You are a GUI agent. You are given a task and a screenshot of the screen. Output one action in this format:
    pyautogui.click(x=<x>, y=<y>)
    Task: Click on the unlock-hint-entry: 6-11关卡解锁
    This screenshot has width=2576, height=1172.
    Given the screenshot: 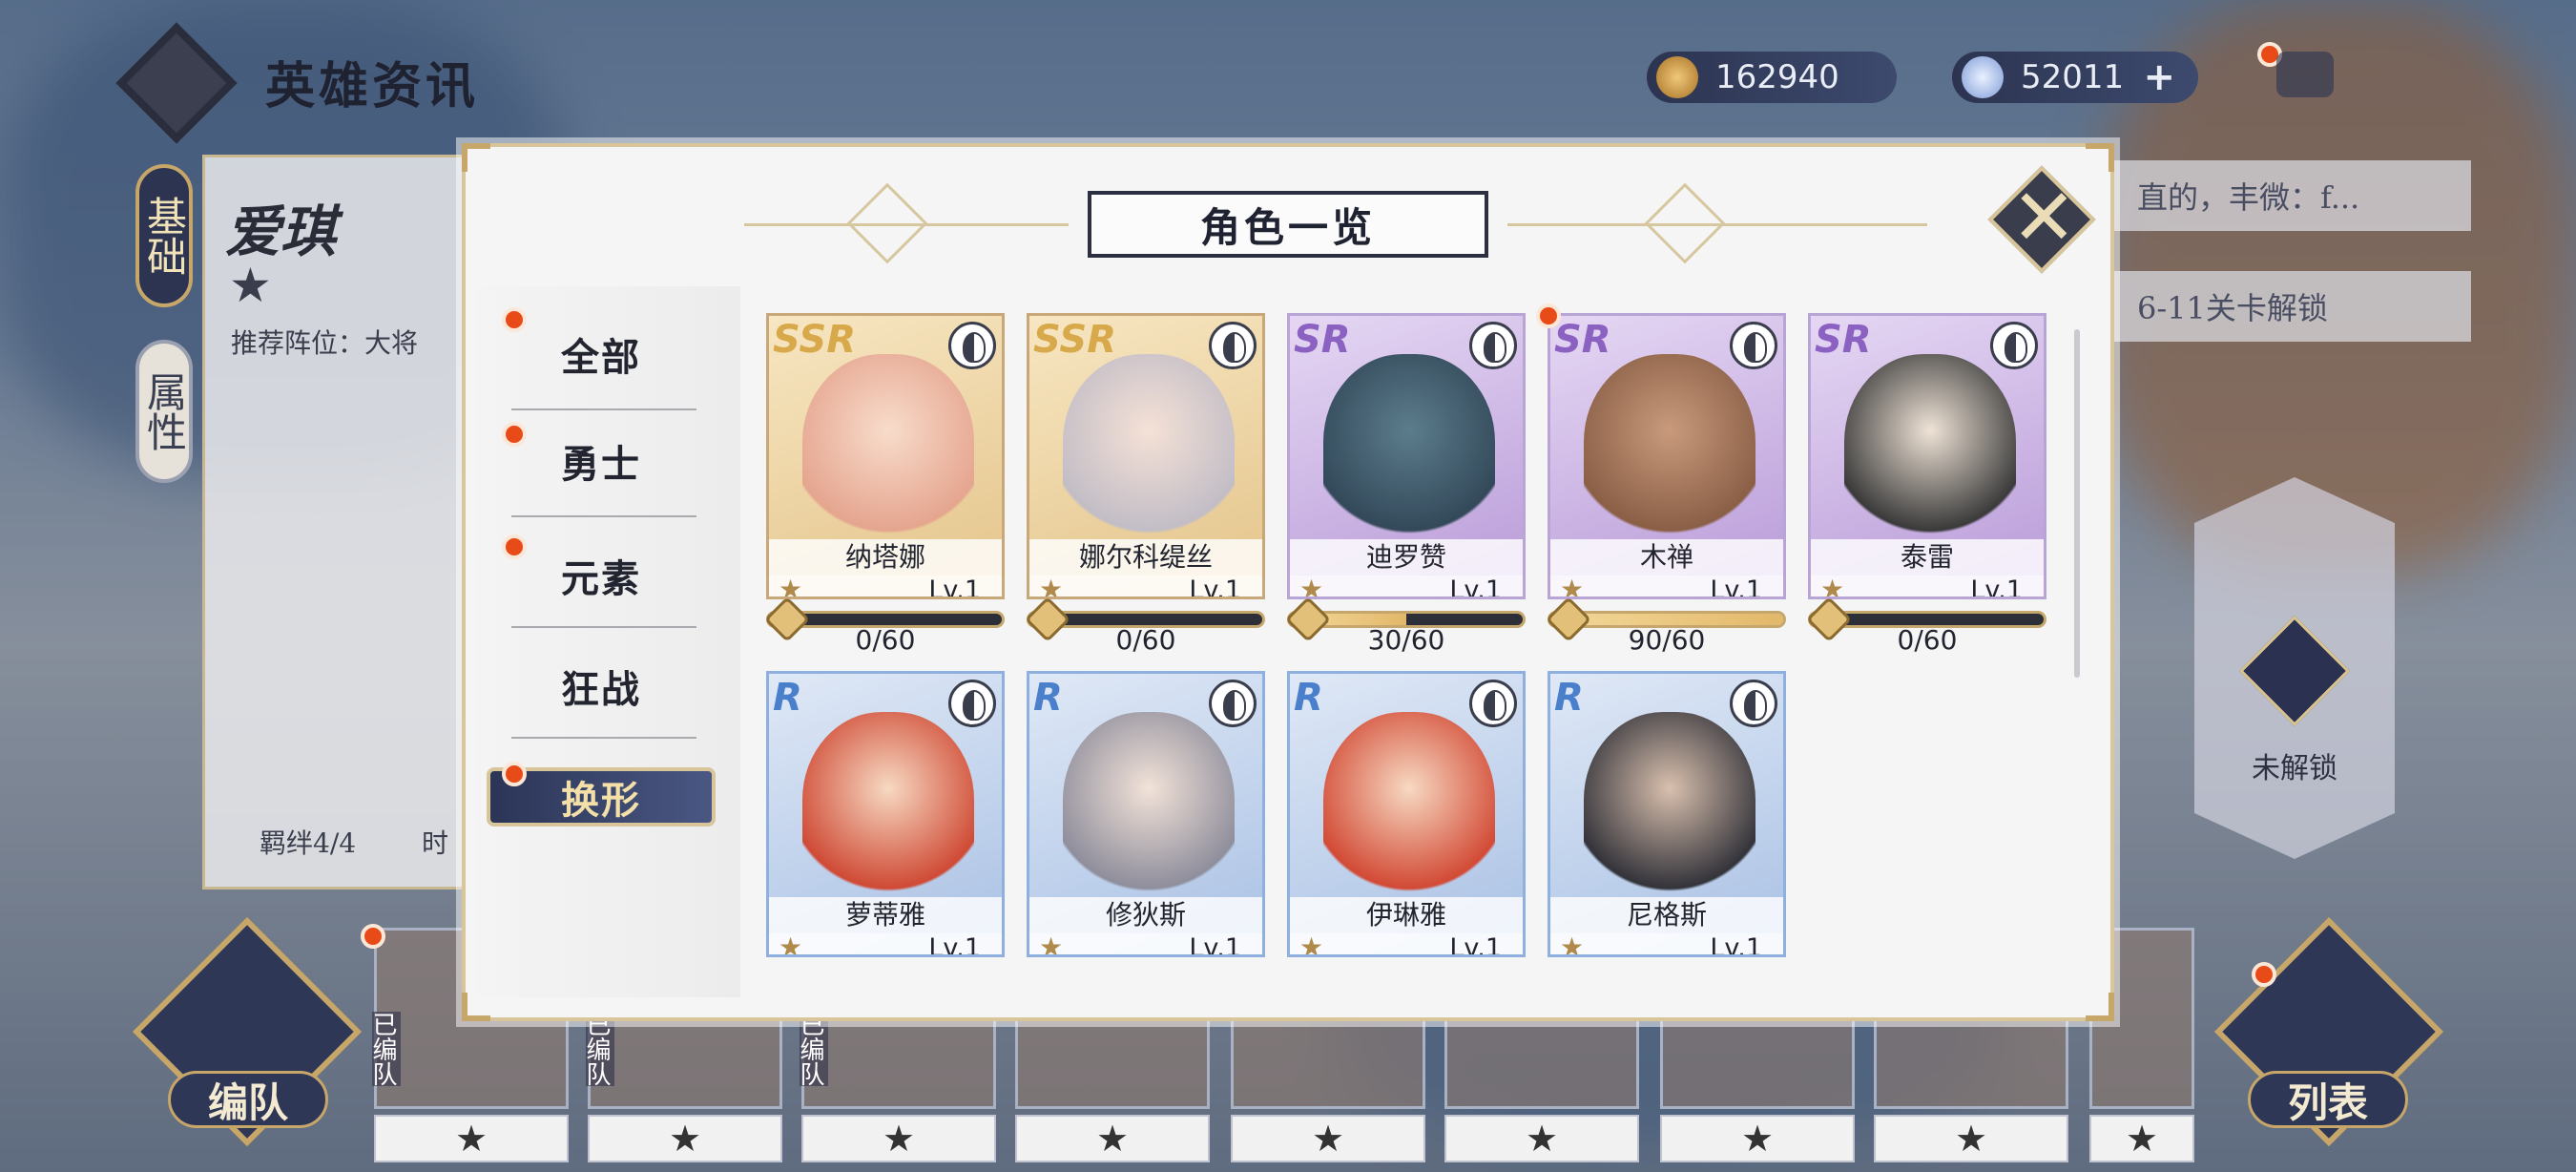 What is the action you would take?
    pyautogui.click(x=2290, y=306)
    